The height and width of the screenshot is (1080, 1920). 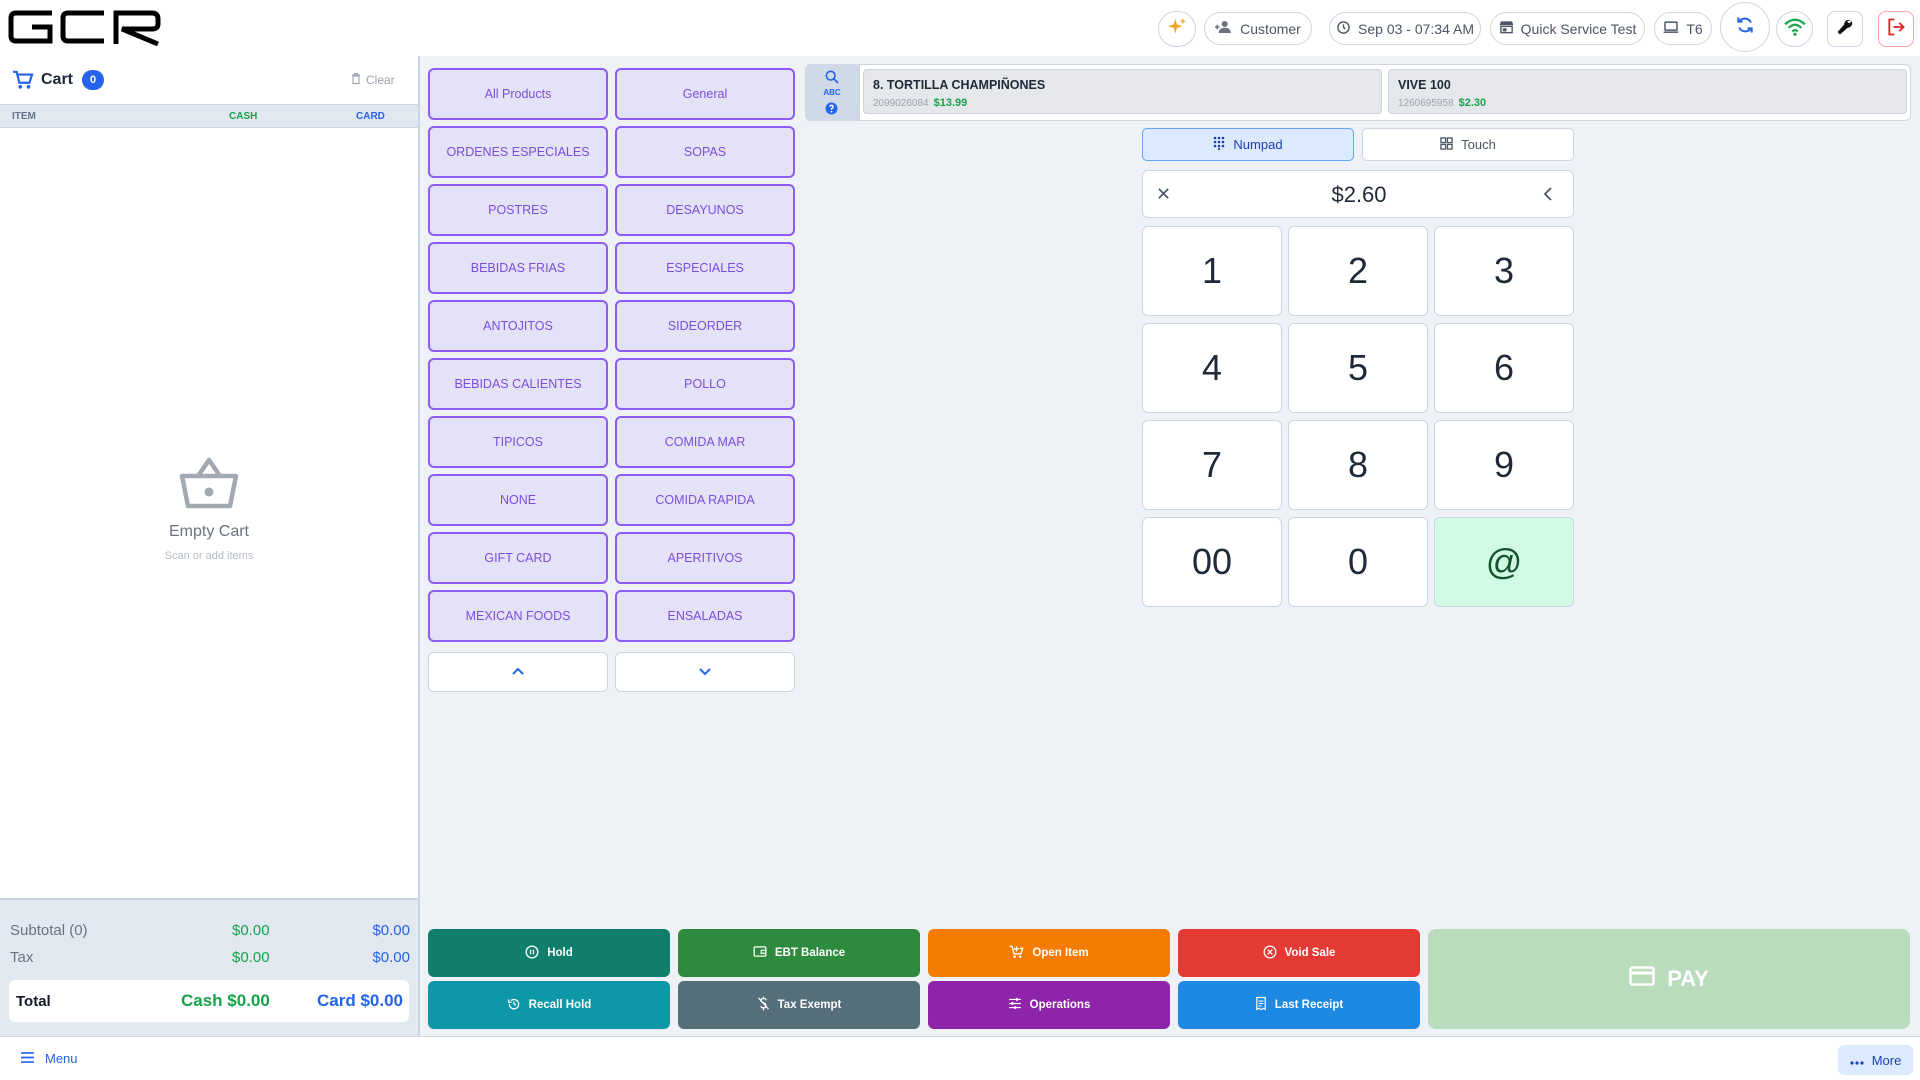 I want to click on sync-button, so click(x=1745, y=27).